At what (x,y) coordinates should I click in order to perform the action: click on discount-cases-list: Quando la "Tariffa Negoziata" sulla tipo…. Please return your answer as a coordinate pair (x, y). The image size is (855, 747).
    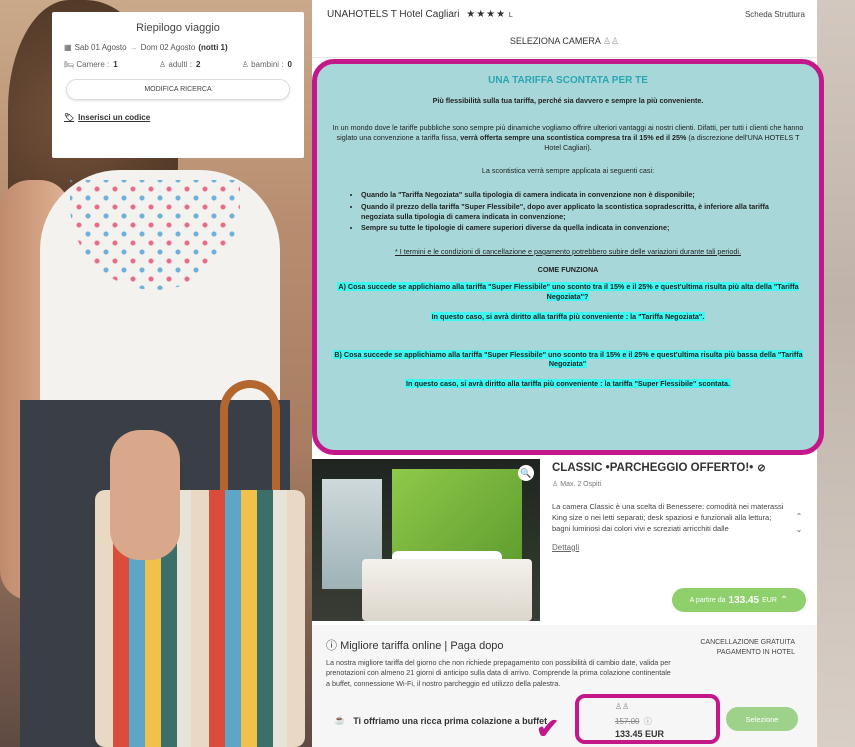
    Looking at the image, I should click on (574, 211).